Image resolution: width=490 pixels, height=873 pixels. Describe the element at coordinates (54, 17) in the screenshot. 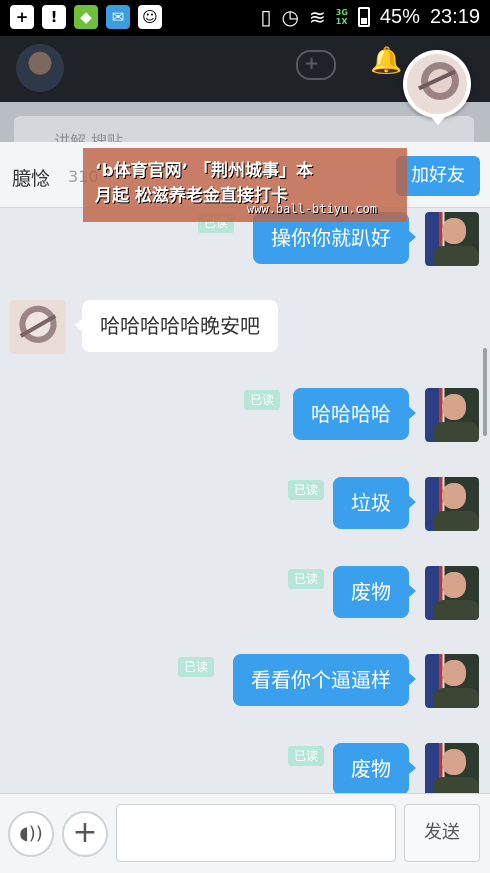

I see `alert-icon: !` at that location.